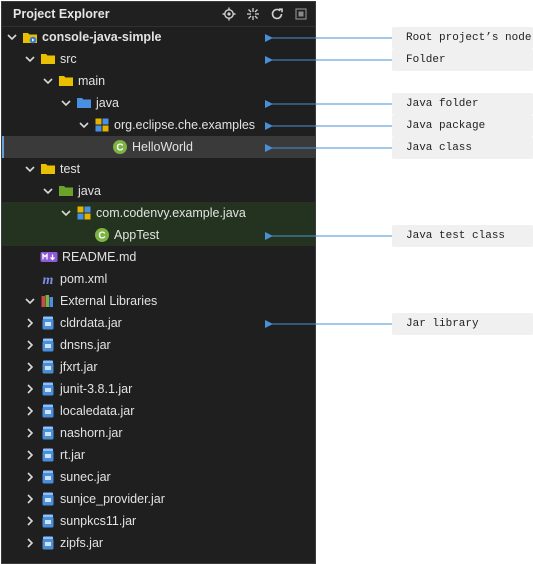 The height and width of the screenshot is (564, 533). What do you see at coordinates (462, 104) in the screenshot?
I see `callout-label: Java folder` at bounding box center [462, 104].